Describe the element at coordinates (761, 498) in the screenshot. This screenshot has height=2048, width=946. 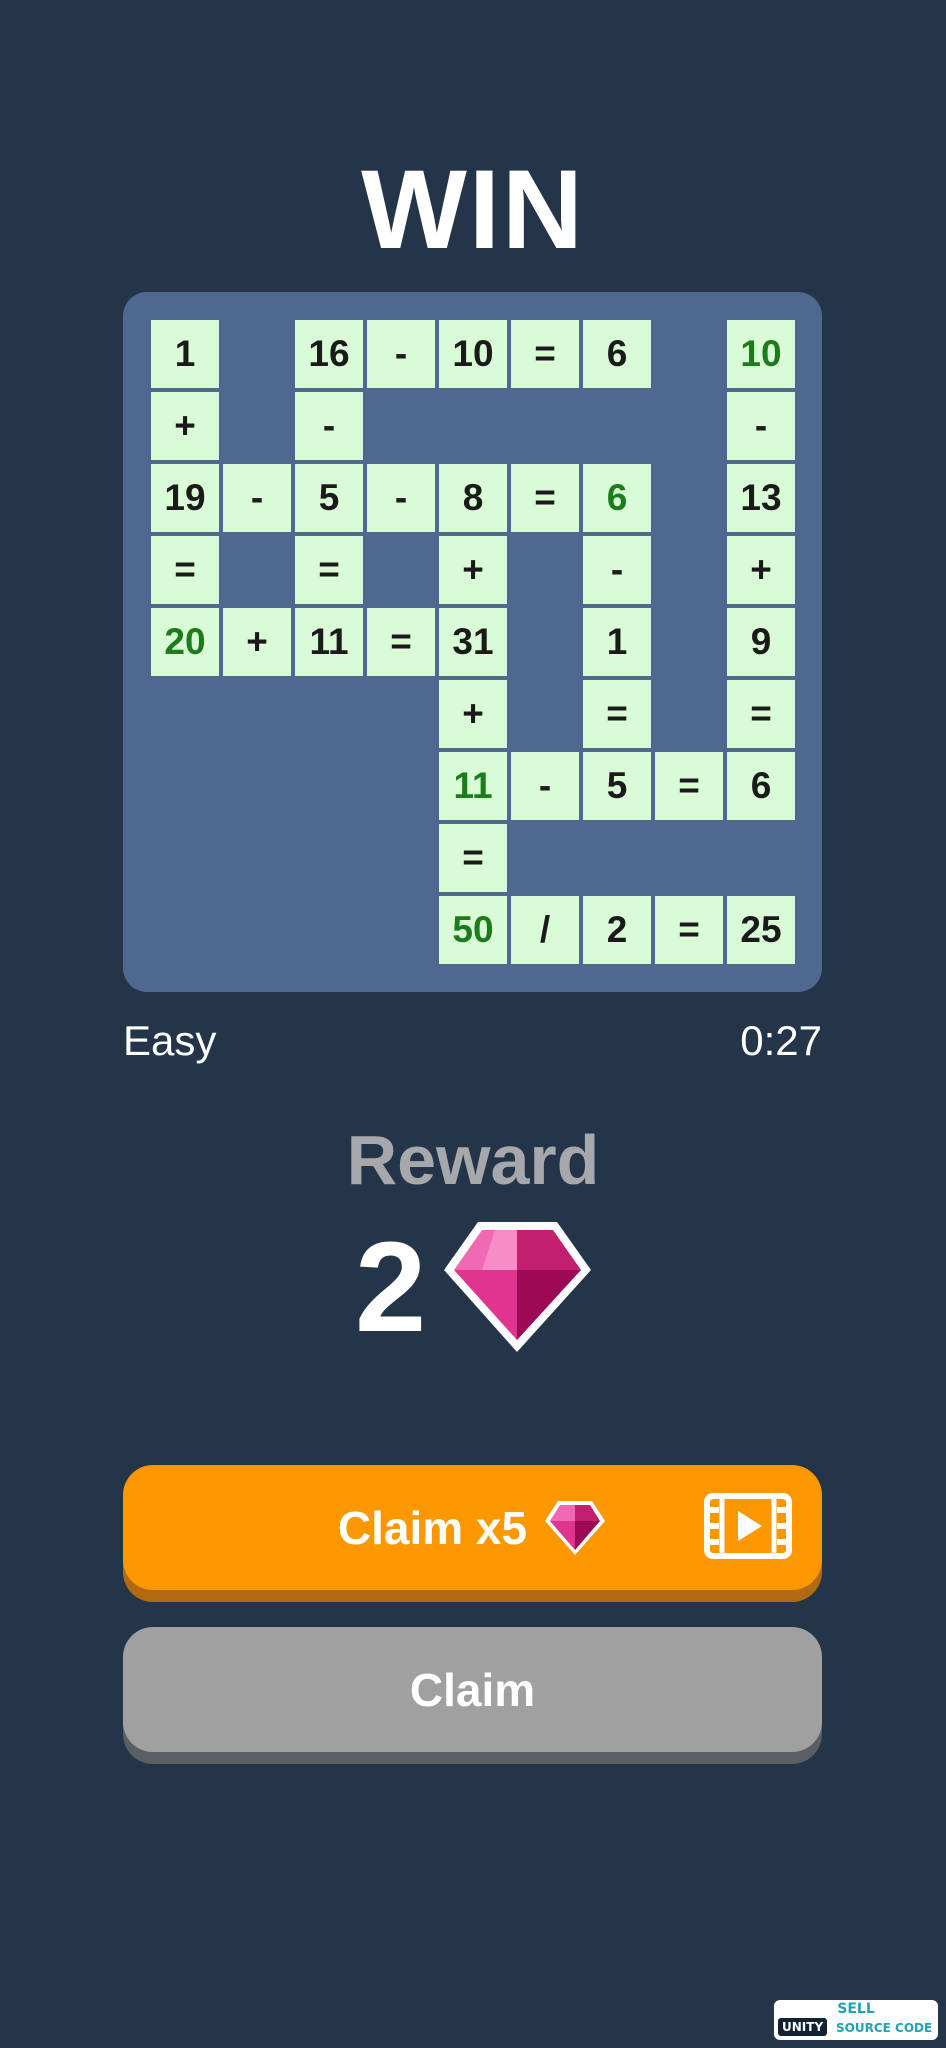
I see `puzzle-cell: 13` at that location.